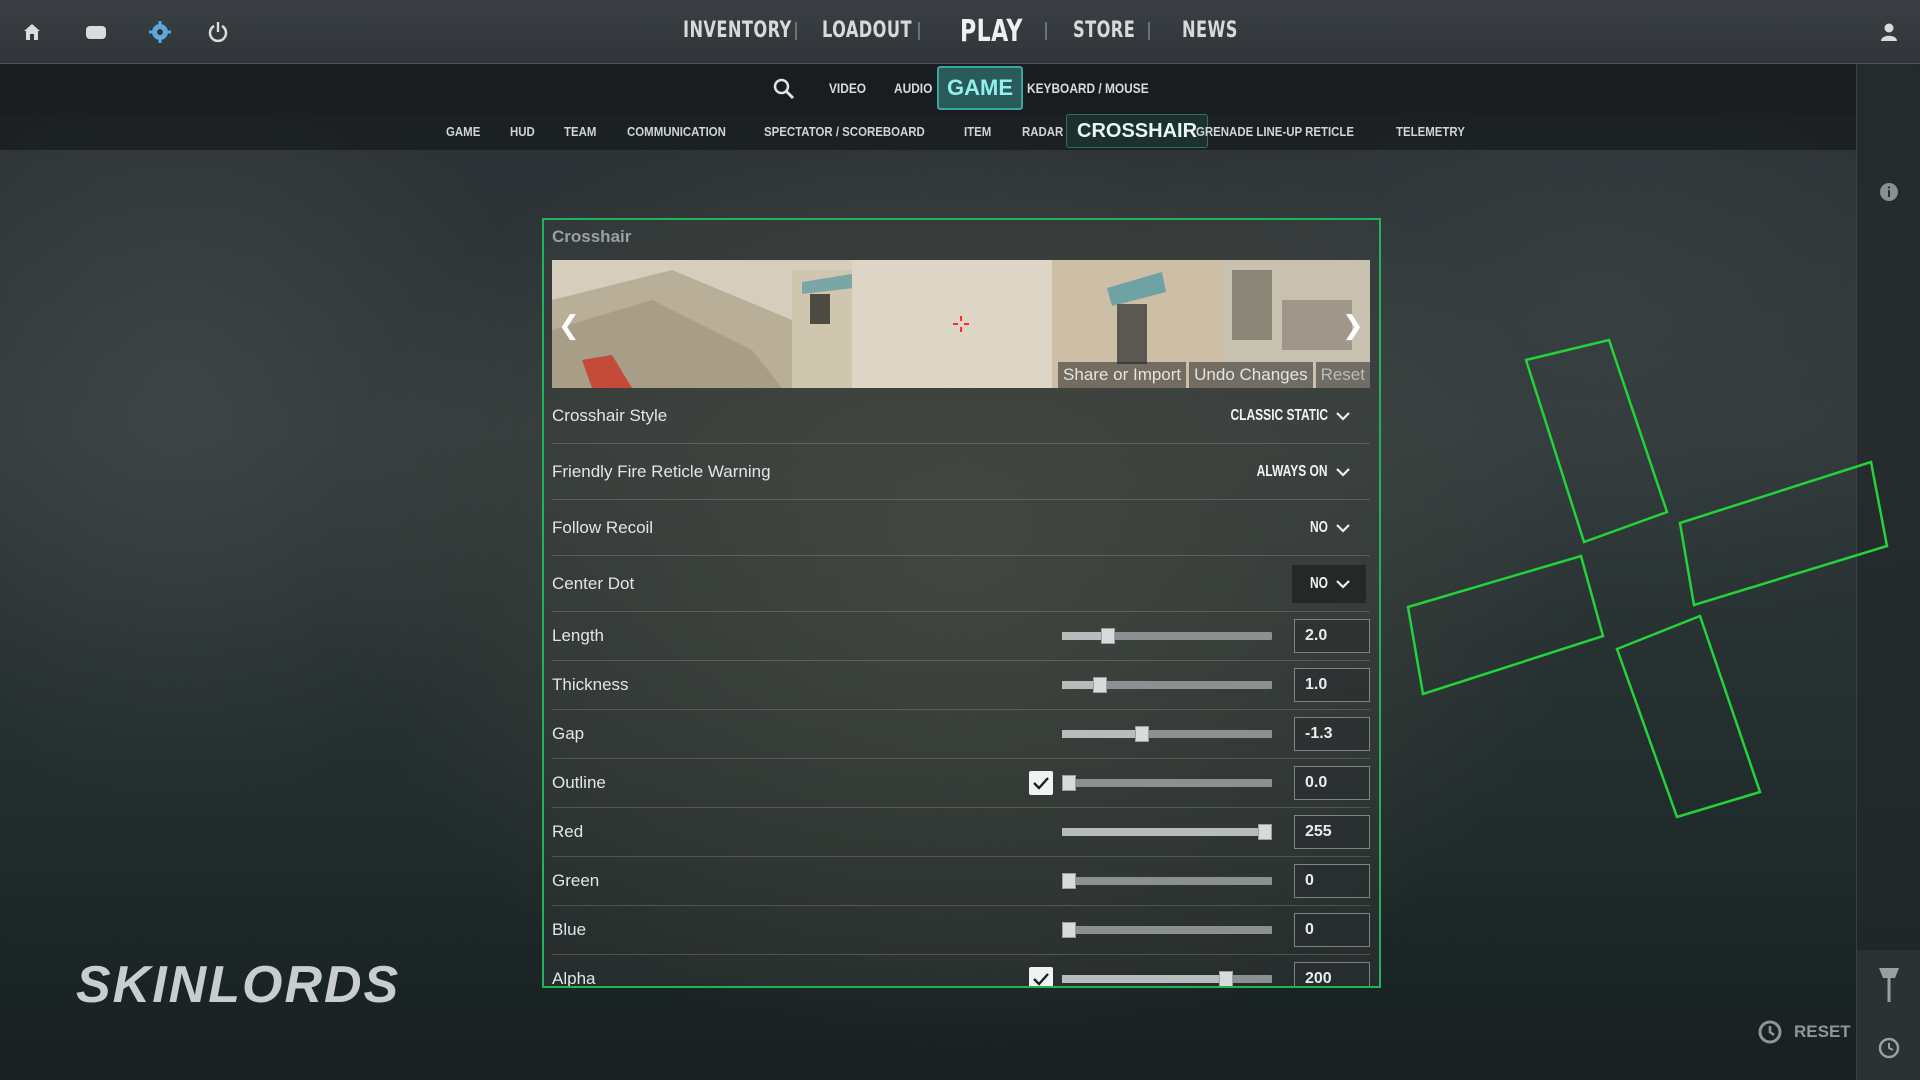 The height and width of the screenshot is (1080, 1920). I want to click on tab-audio: AUDIO, so click(913, 88).